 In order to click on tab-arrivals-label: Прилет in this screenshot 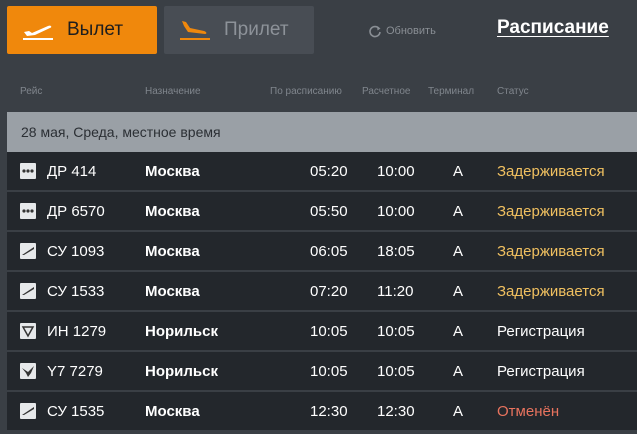, I will do `click(256, 29)`.